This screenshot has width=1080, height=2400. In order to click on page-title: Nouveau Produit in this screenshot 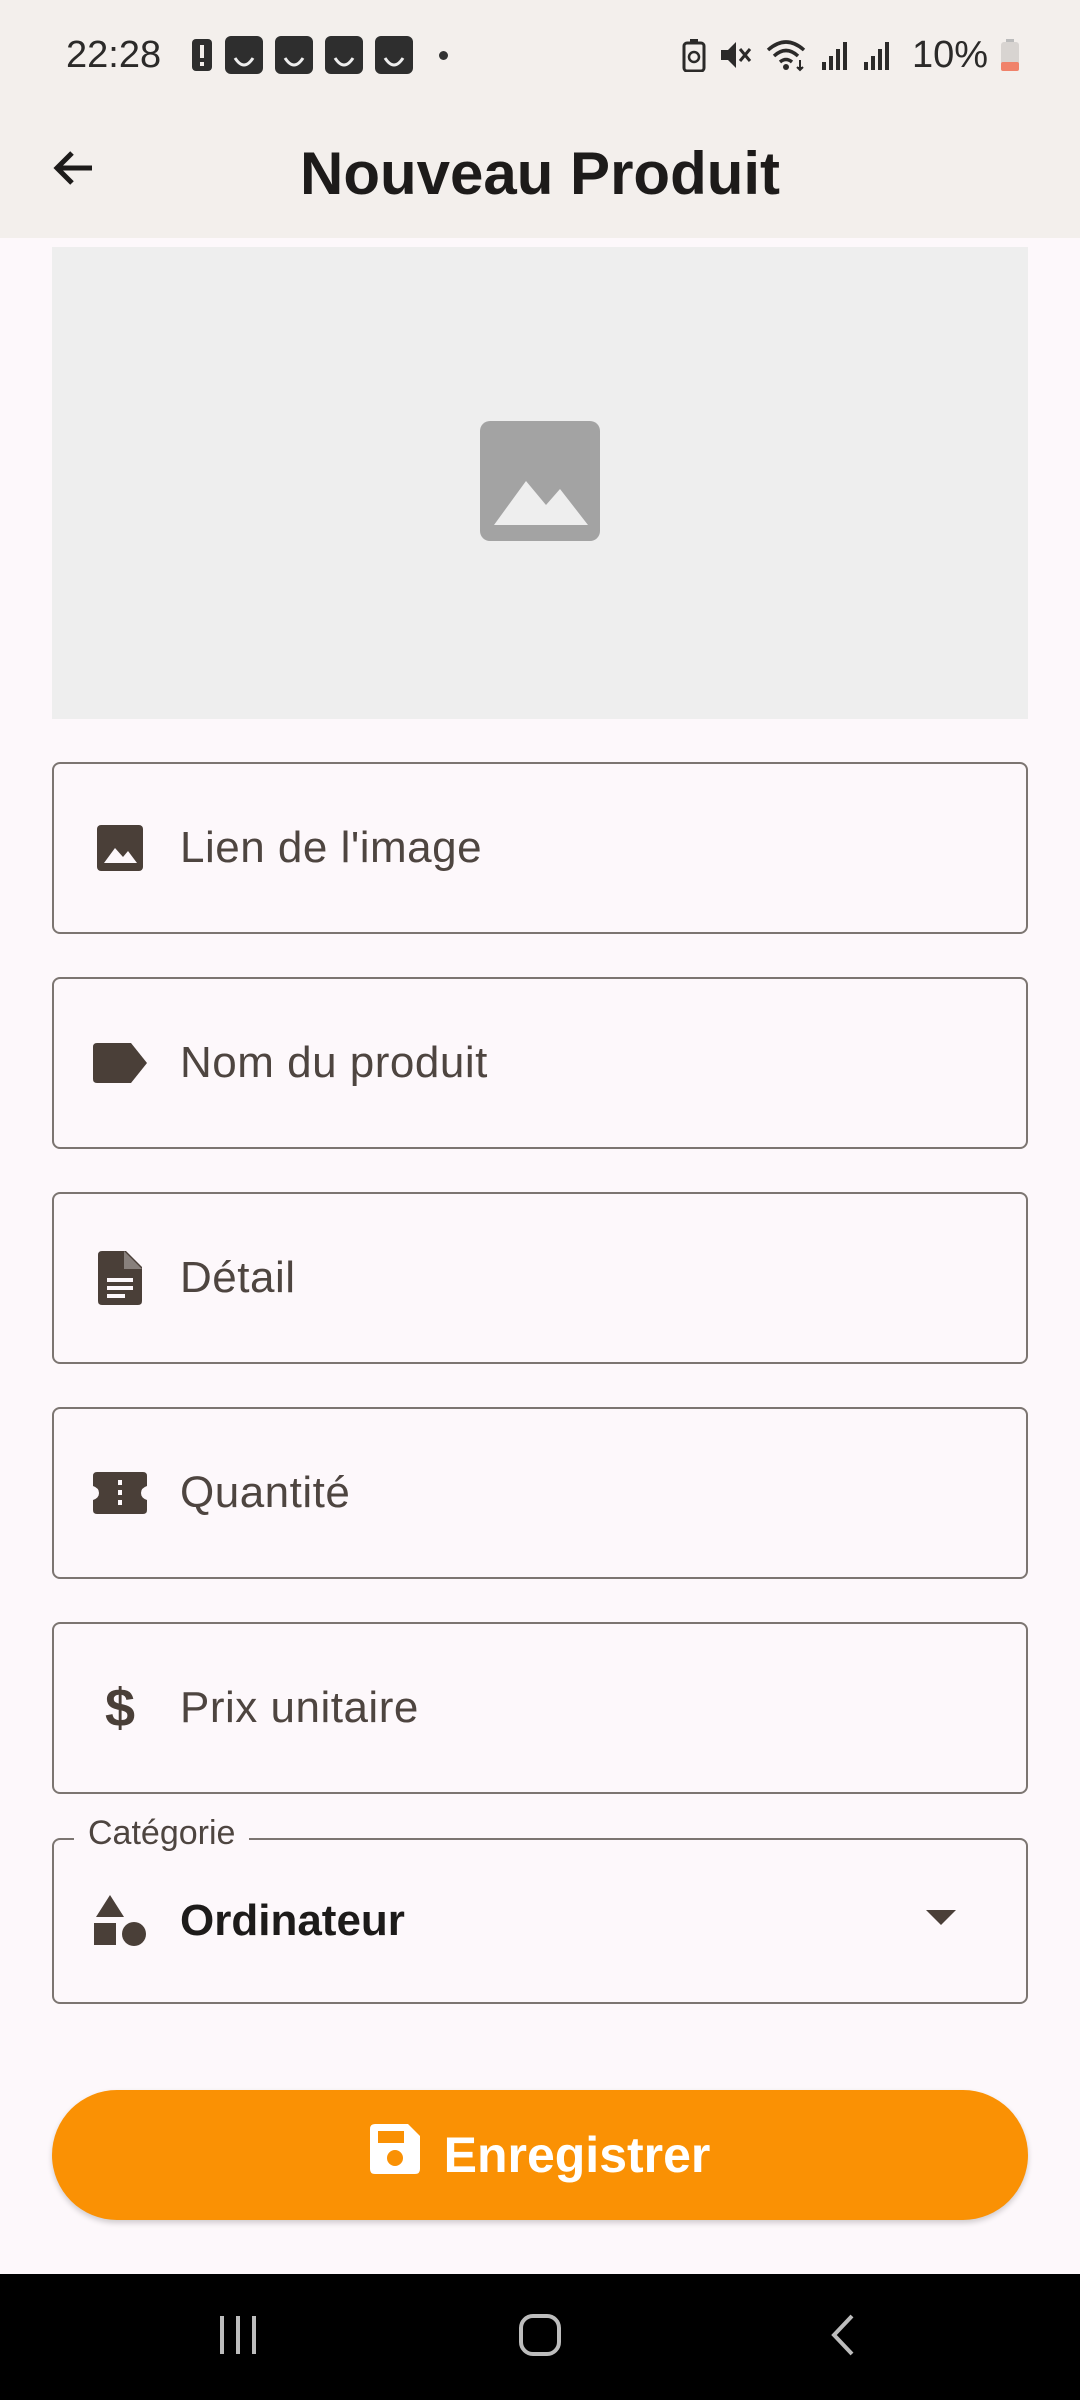, I will do `click(540, 173)`.